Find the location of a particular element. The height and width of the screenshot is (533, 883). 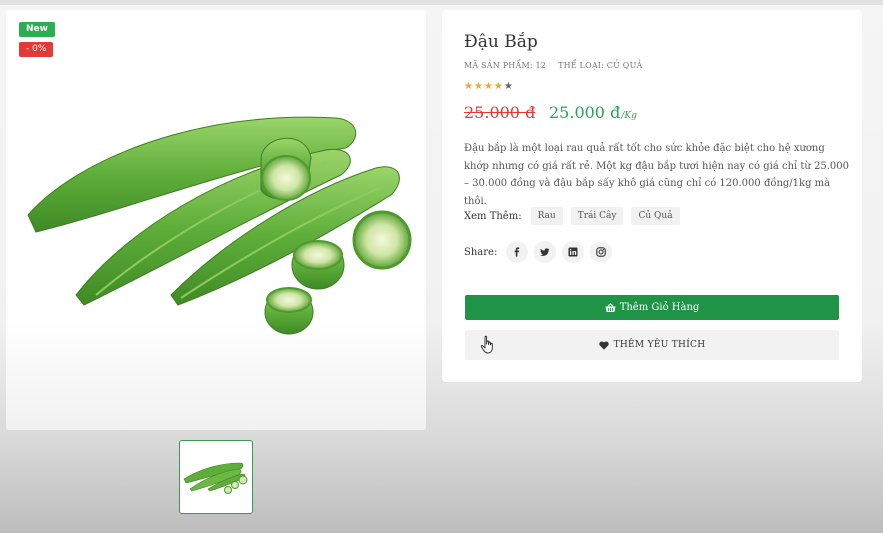

current-price: 25.000 đ/Kg is located at coordinates (593, 112).